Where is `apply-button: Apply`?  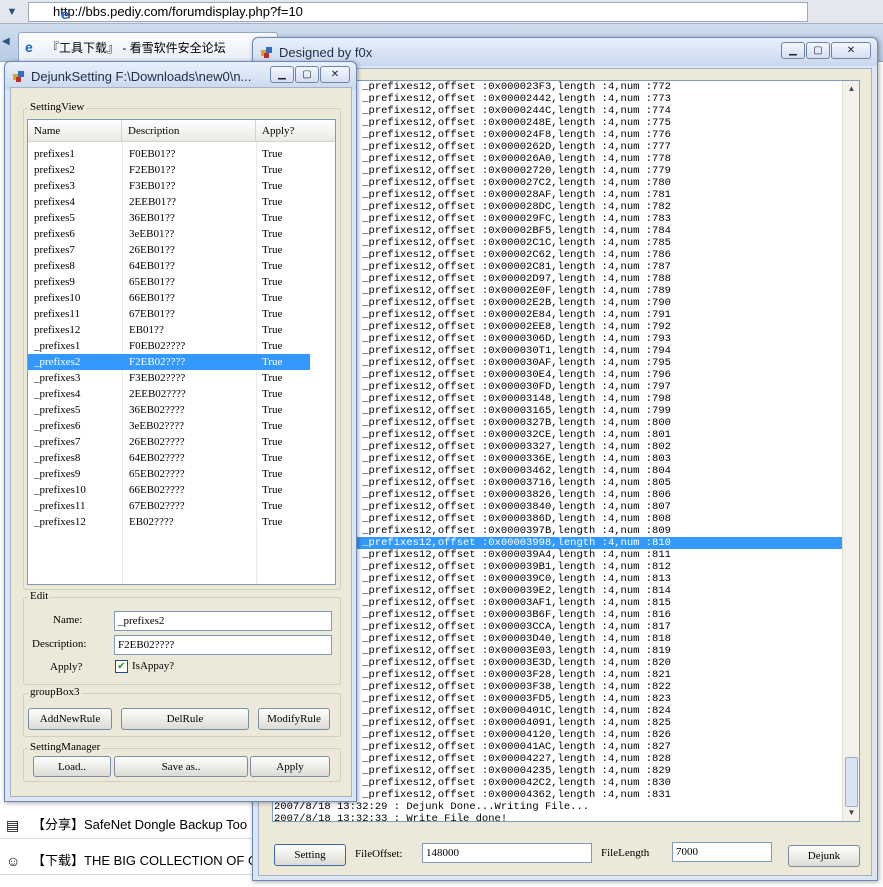 apply-button: Apply is located at coordinates (290, 766).